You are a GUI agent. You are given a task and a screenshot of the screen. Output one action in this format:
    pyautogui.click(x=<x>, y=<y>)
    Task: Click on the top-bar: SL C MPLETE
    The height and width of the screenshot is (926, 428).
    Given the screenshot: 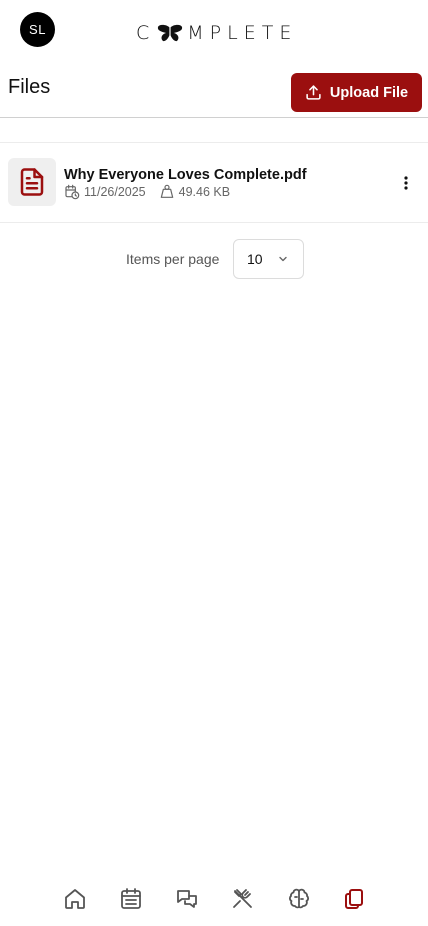 What is the action you would take?
    pyautogui.click(x=214, y=31)
    